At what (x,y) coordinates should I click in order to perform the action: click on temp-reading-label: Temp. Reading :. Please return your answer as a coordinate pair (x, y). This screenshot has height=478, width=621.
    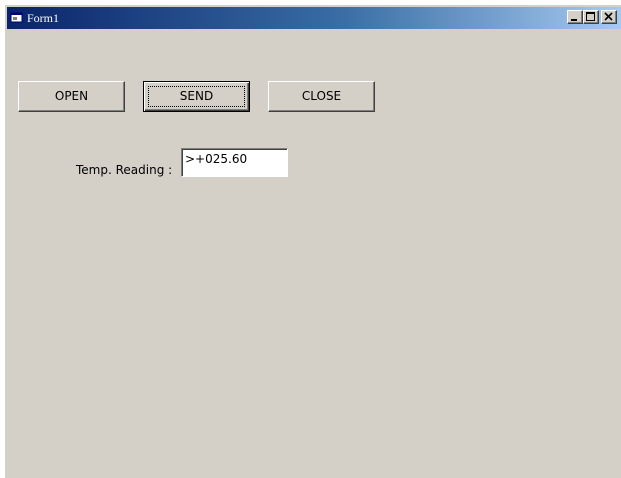
    Looking at the image, I should click on (124, 170).